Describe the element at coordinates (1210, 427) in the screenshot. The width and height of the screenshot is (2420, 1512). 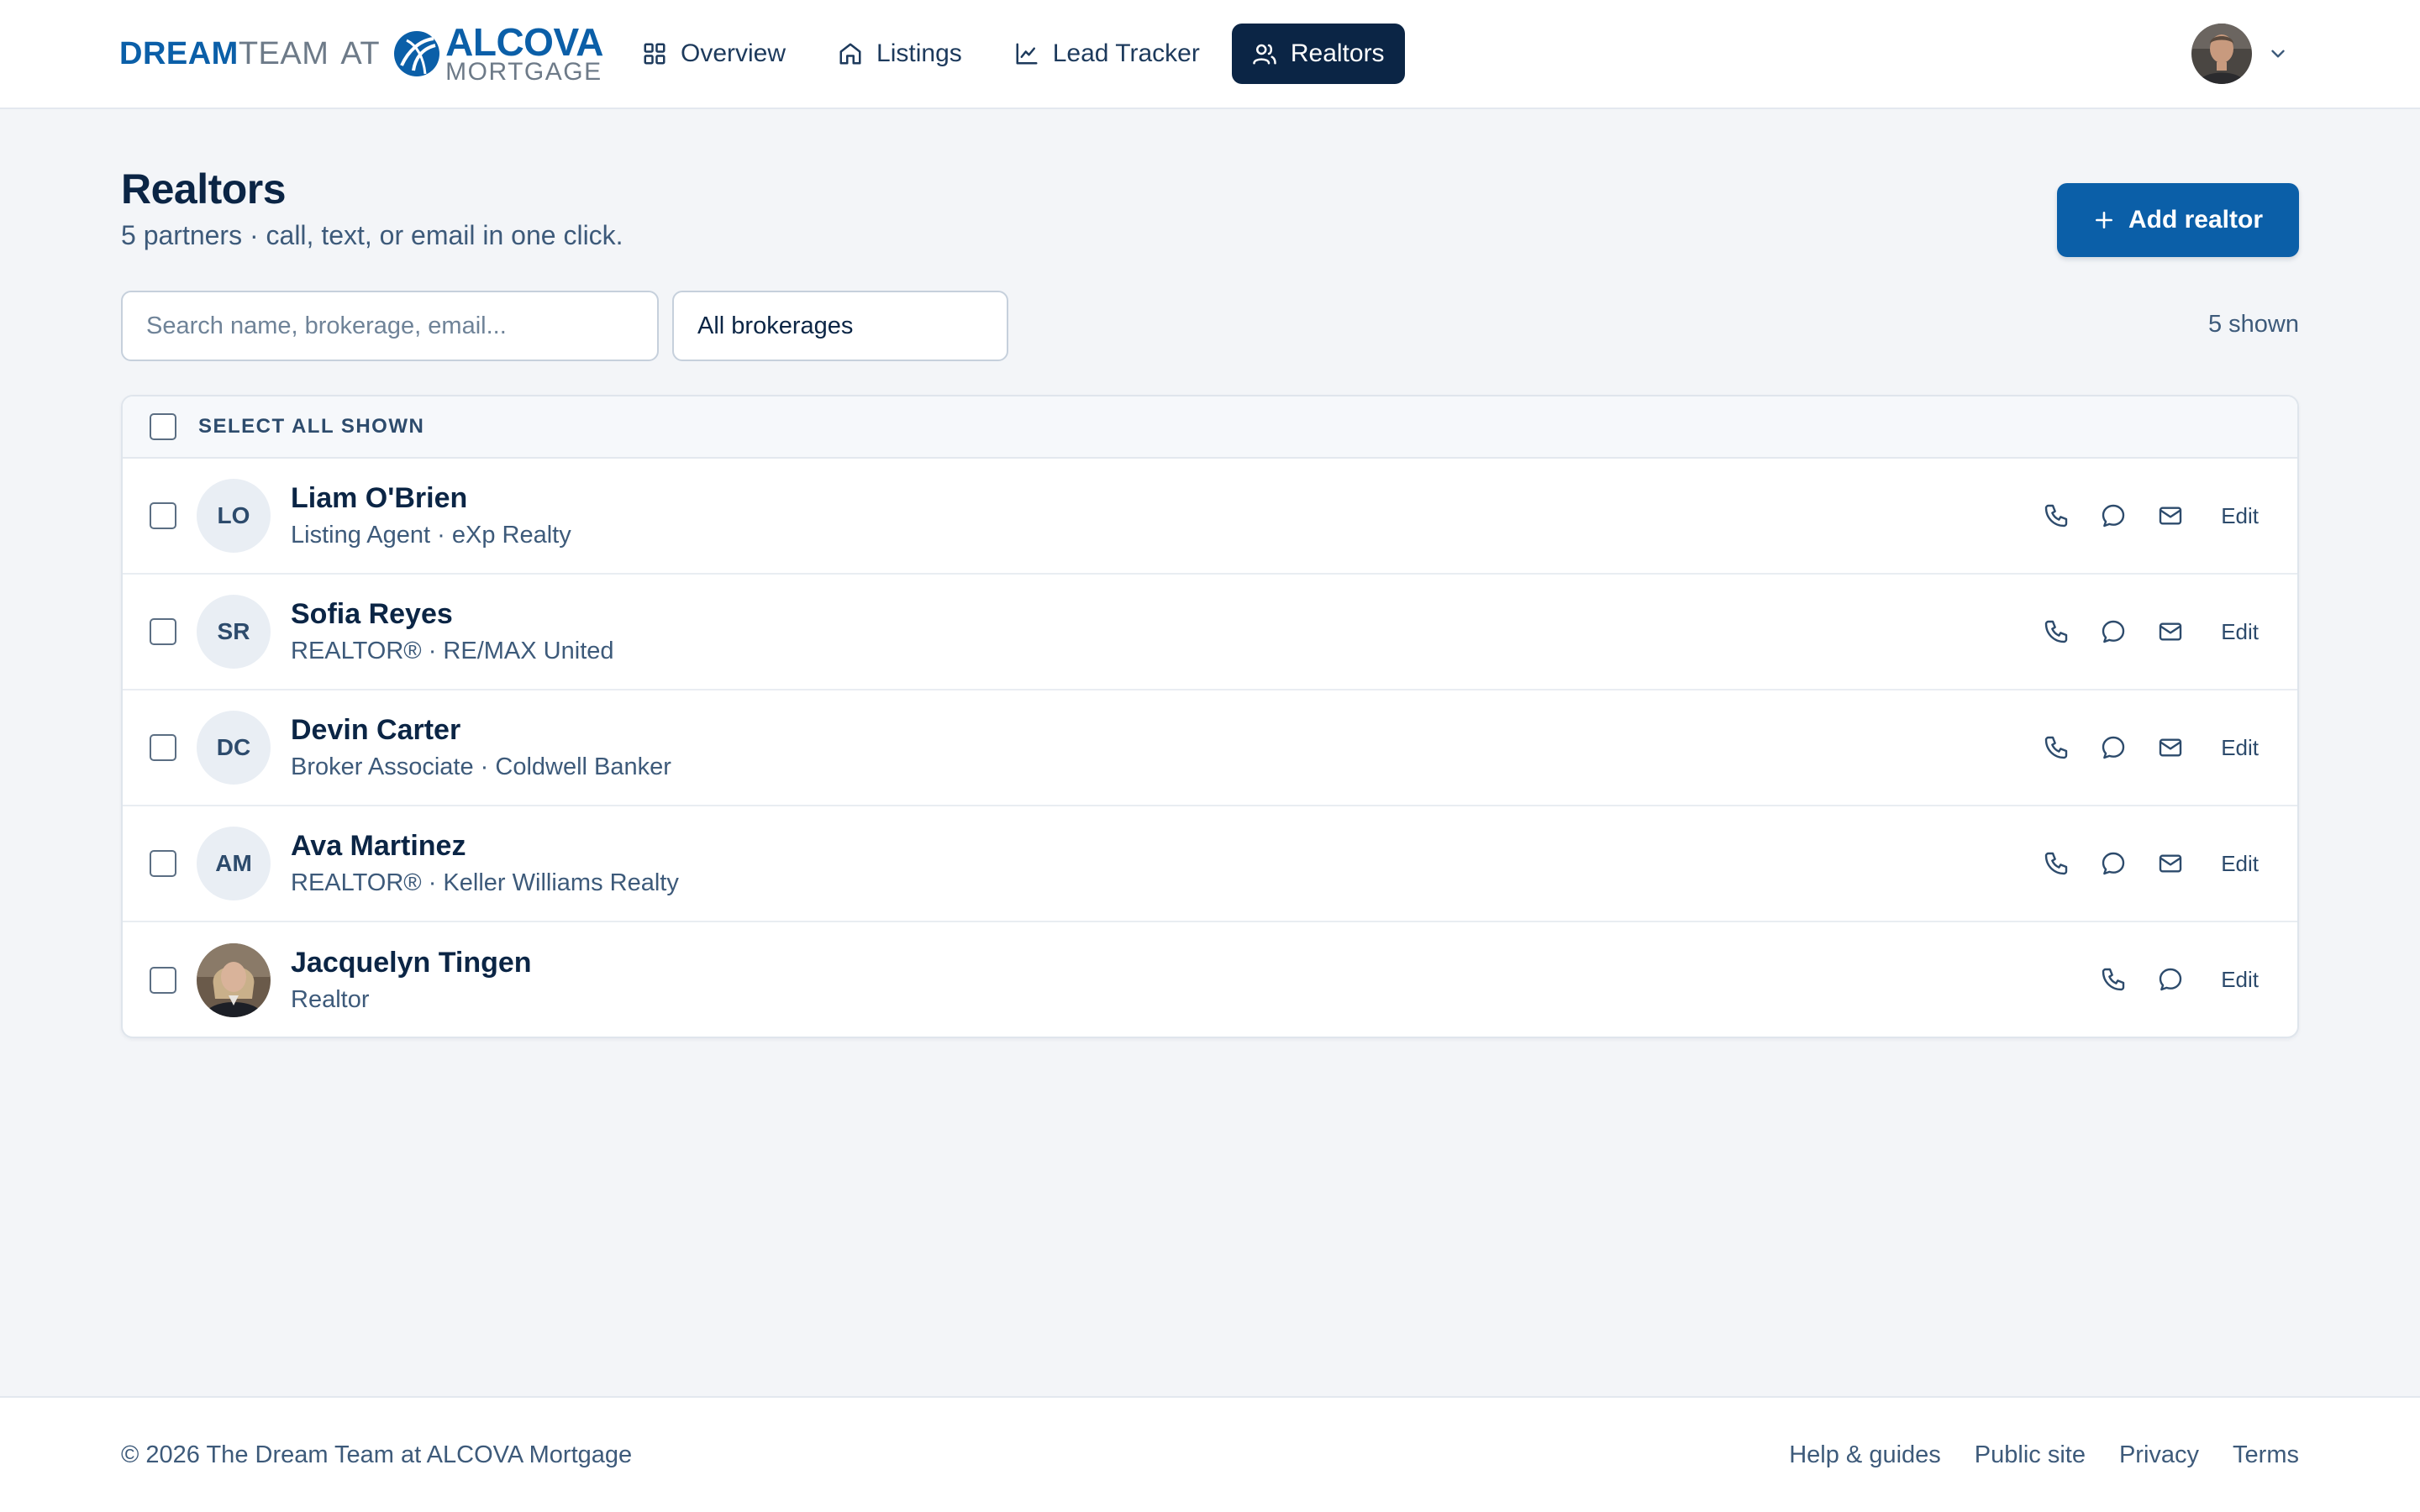
I see `table-header: SELECT ALL SHOWN` at that location.